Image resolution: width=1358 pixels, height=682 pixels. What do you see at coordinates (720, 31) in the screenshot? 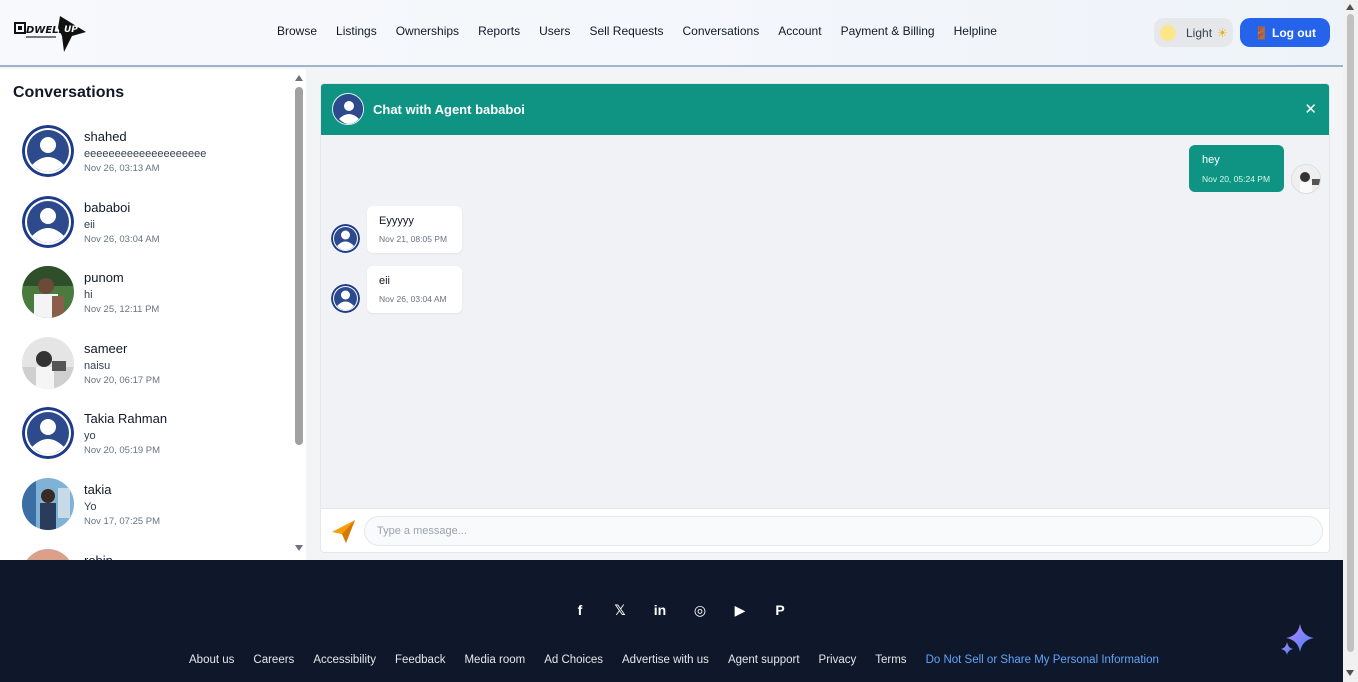
I see `nav-conversations: Conversations` at bounding box center [720, 31].